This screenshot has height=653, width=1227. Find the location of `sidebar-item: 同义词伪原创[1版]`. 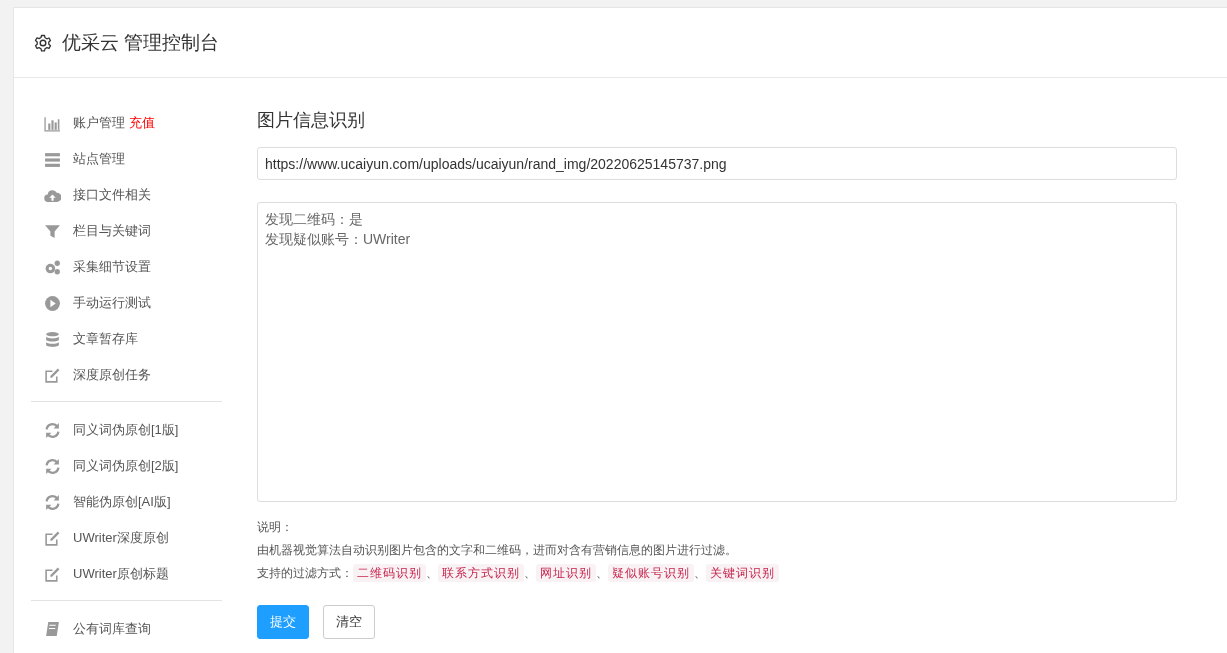

sidebar-item: 同义词伪原创[1版] is located at coordinates (126, 430).